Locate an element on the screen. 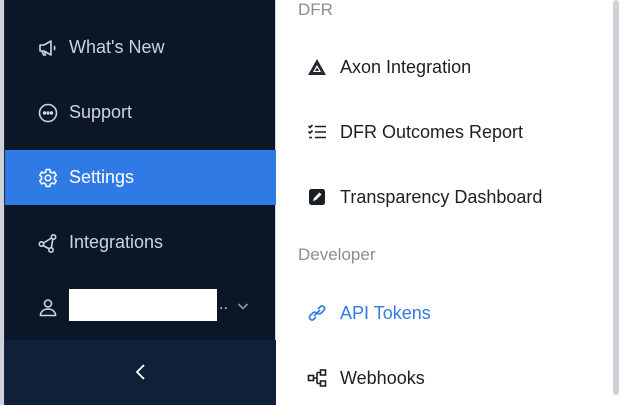 Image resolution: width=625 pixels, height=405 pixels. user-icon is located at coordinates (48, 307).